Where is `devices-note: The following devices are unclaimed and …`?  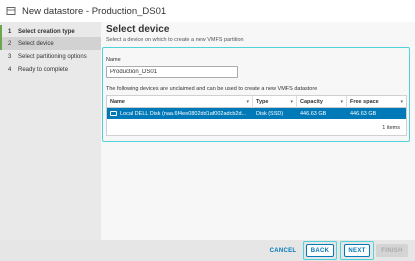 devices-note: The following devices are unclaimed and … is located at coordinates (212, 89).